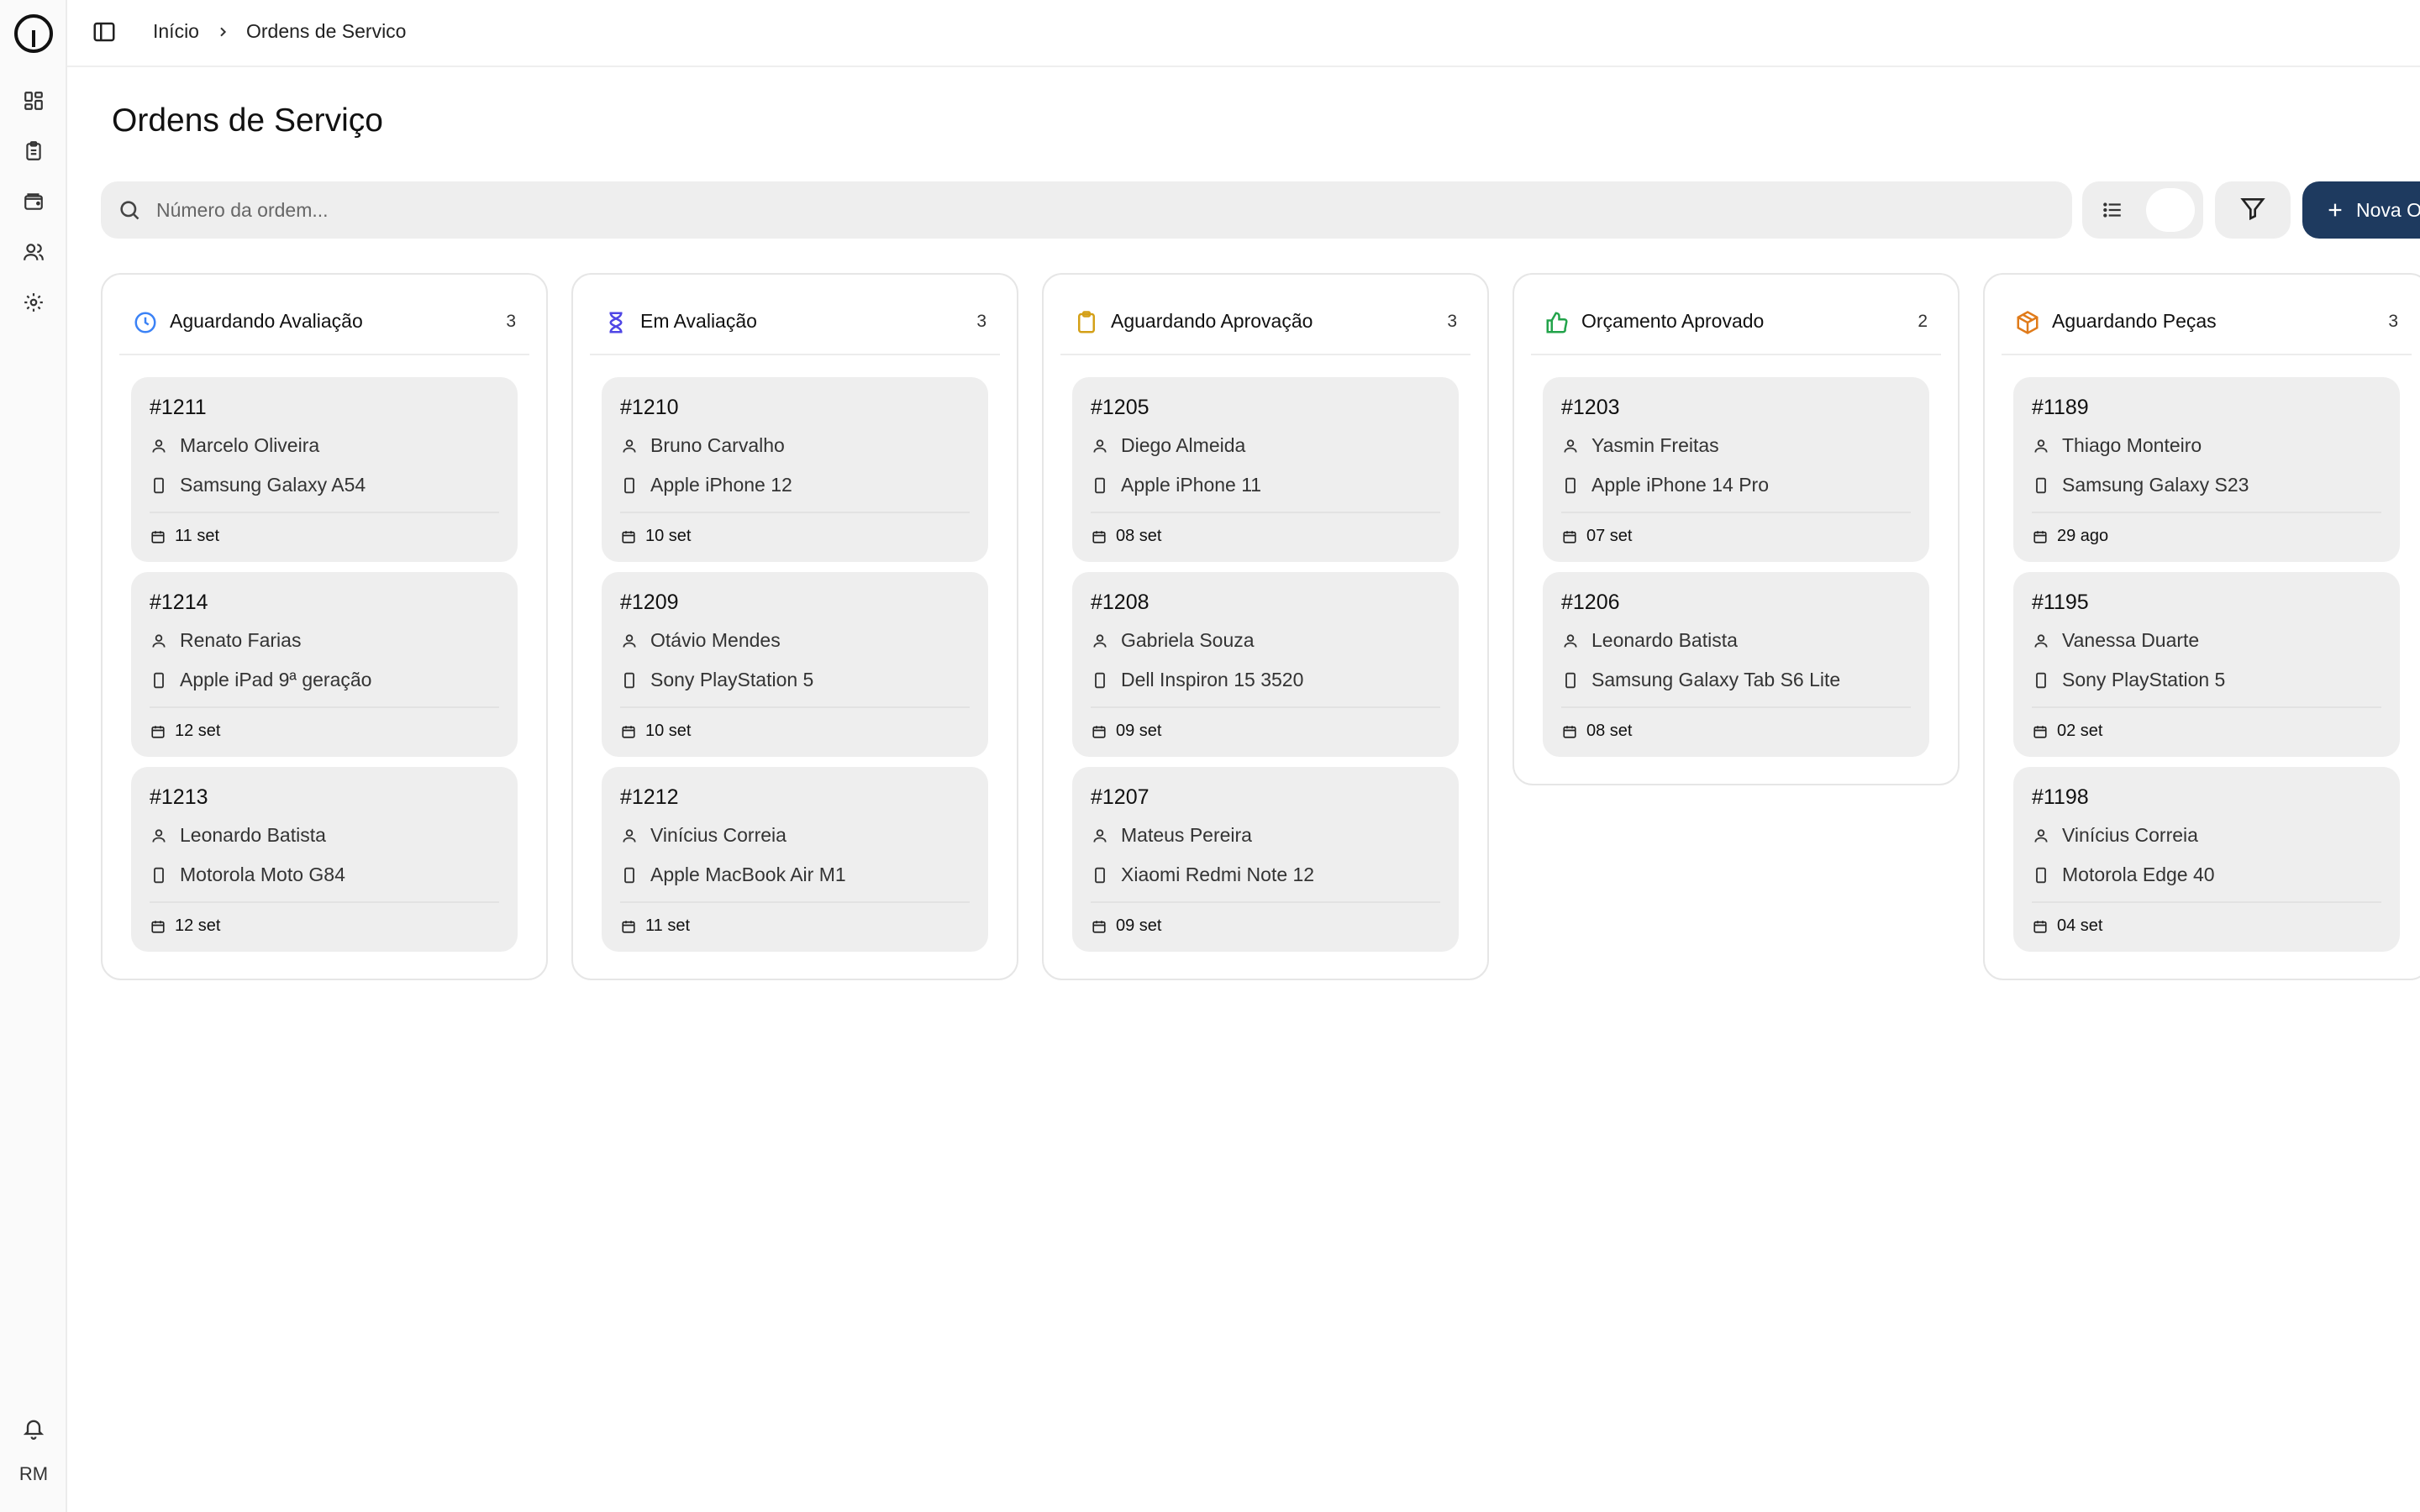 The width and height of the screenshot is (2420, 1512). Describe the element at coordinates (1736, 315) in the screenshot. I see `column-header: Orçamento Aprovado 2` at that location.